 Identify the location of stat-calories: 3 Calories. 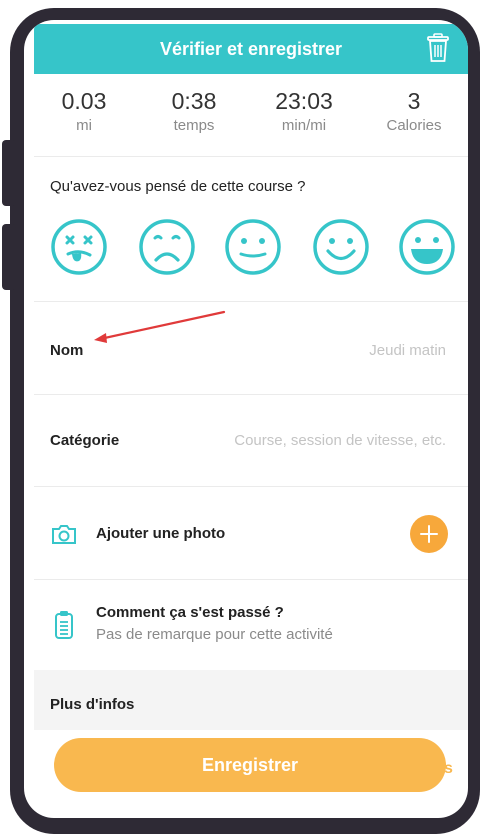
(414, 111).